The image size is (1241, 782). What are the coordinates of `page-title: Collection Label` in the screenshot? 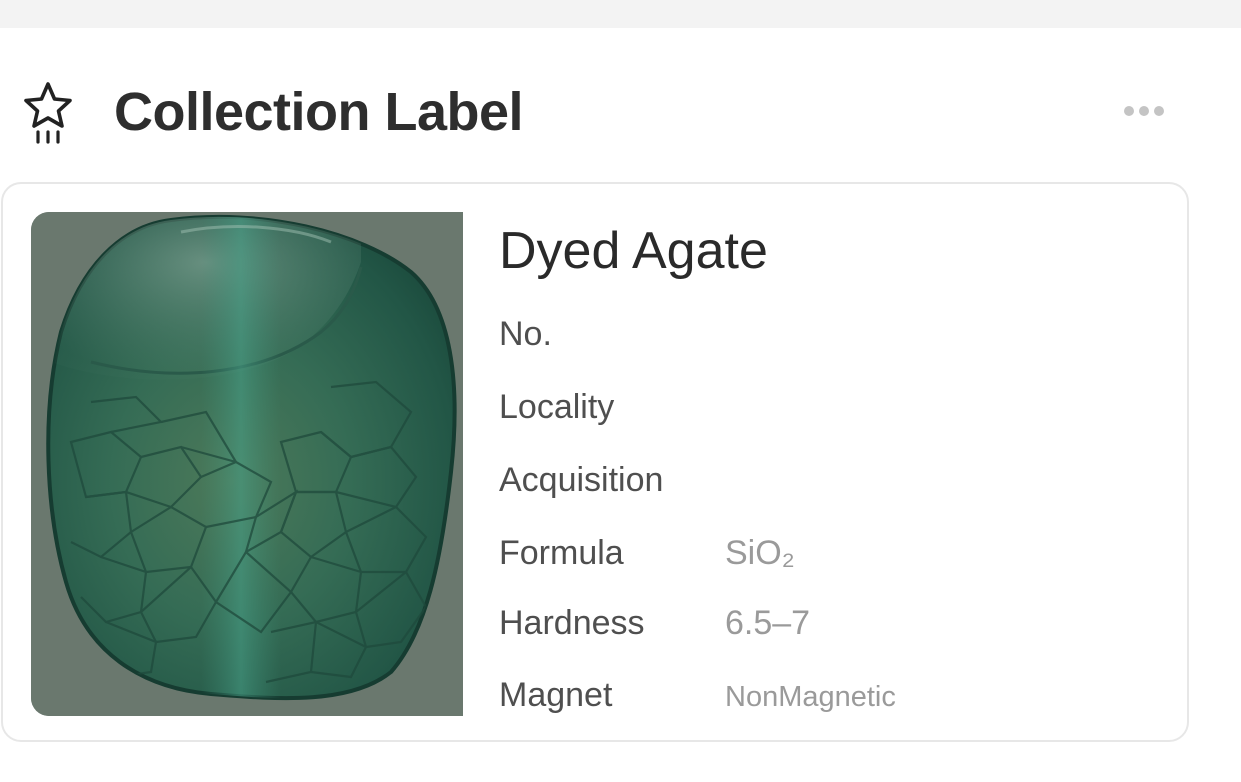 It's located at (319, 112).